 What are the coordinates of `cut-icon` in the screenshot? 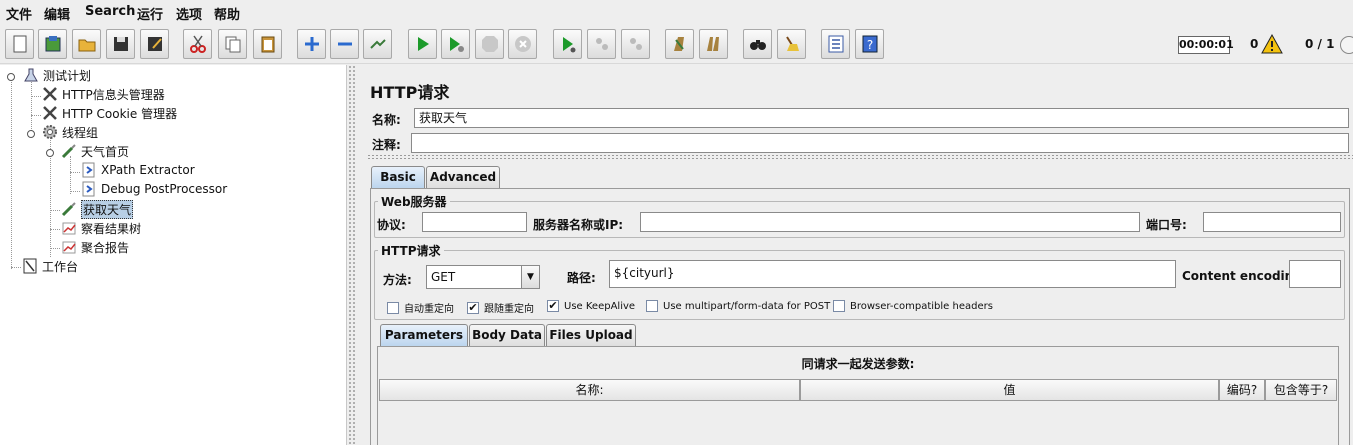 It's located at (197, 44).